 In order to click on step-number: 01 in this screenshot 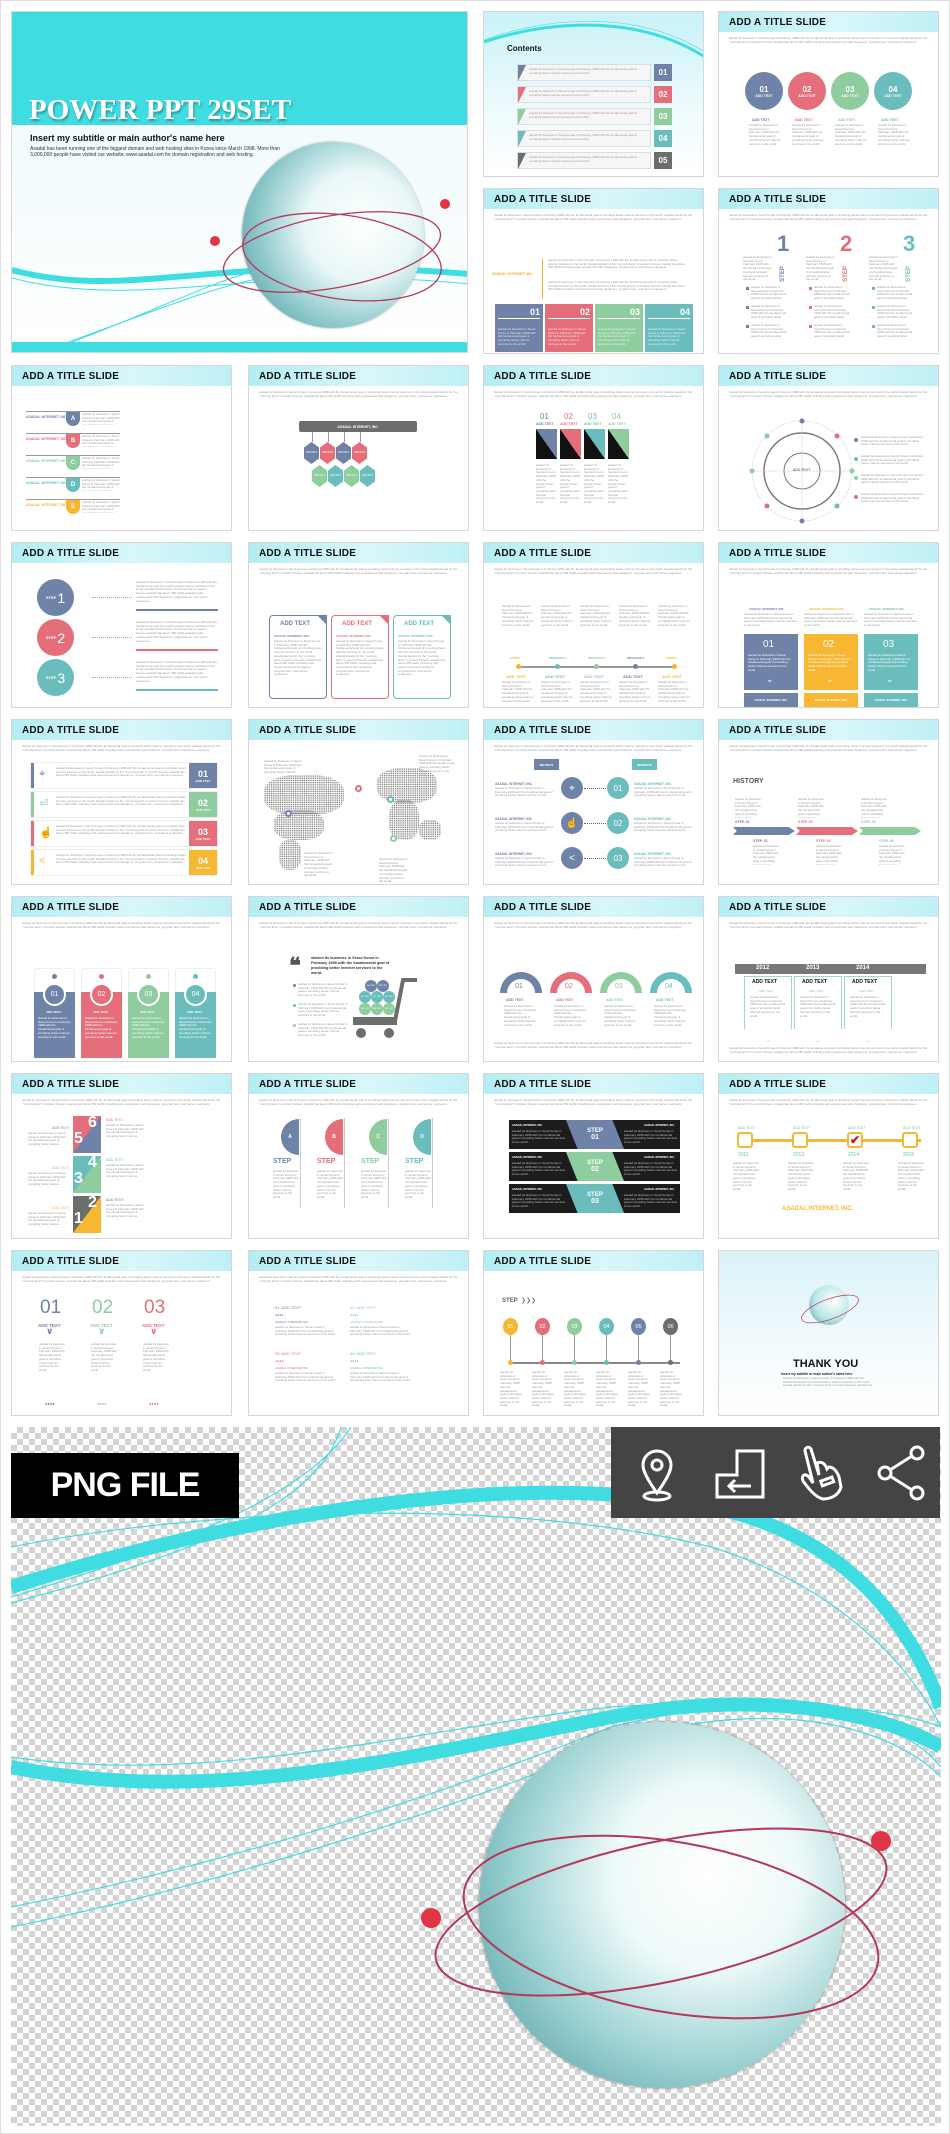, I will do `click(510, 1326)`.